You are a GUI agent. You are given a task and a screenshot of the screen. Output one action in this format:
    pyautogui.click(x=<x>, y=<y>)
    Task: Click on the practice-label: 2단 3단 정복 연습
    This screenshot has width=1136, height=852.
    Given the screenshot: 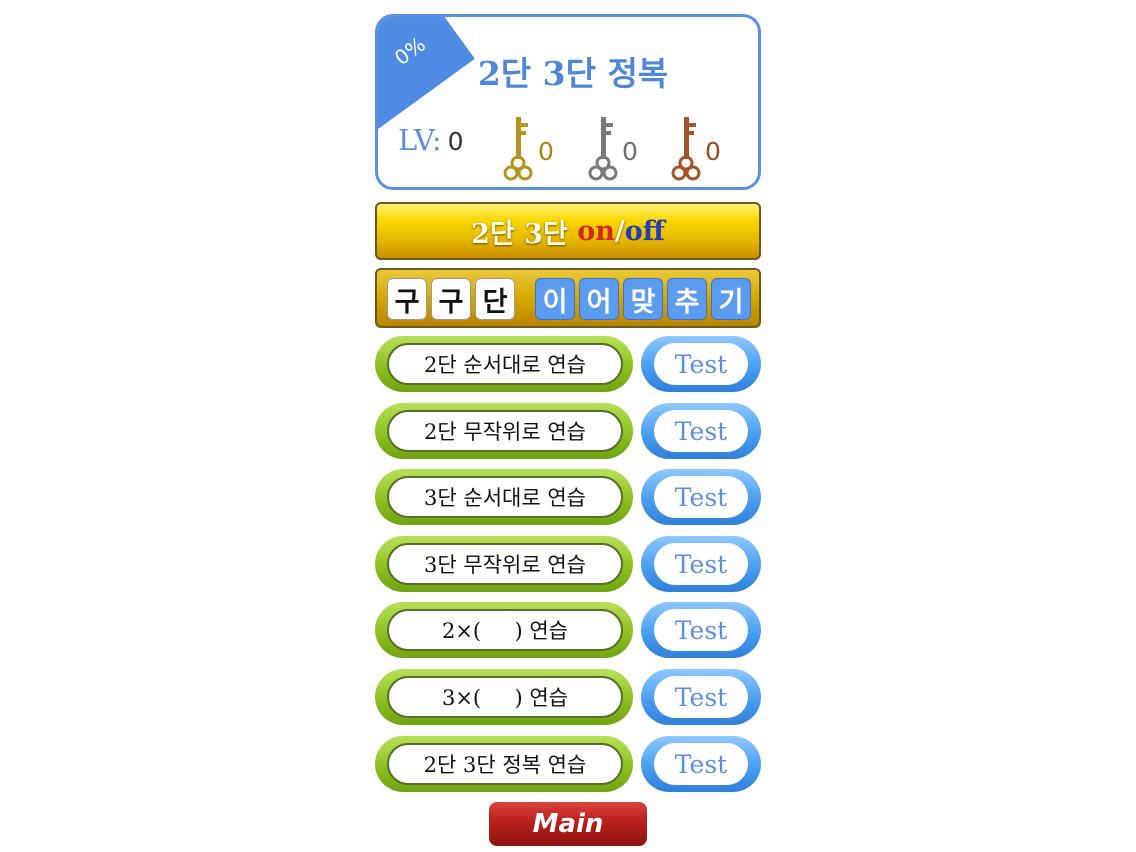 What is the action you would take?
    pyautogui.click(x=505, y=764)
    